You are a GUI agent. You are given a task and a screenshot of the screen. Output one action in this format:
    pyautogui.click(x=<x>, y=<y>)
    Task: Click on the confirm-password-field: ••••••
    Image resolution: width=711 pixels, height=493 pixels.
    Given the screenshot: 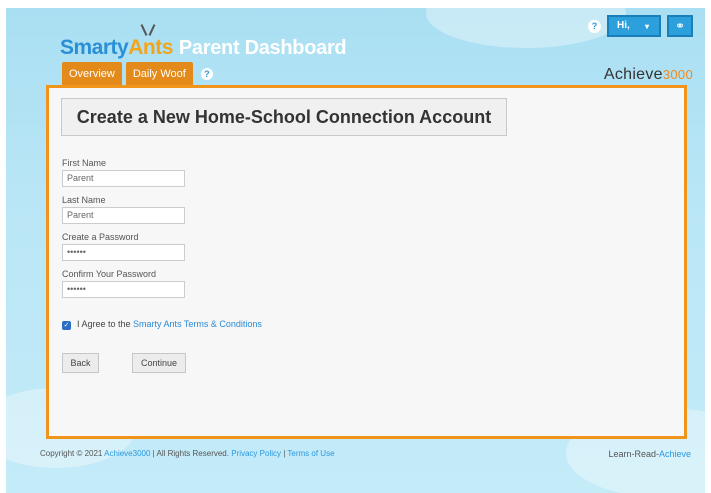 What is the action you would take?
    pyautogui.click(x=123, y=289)
    